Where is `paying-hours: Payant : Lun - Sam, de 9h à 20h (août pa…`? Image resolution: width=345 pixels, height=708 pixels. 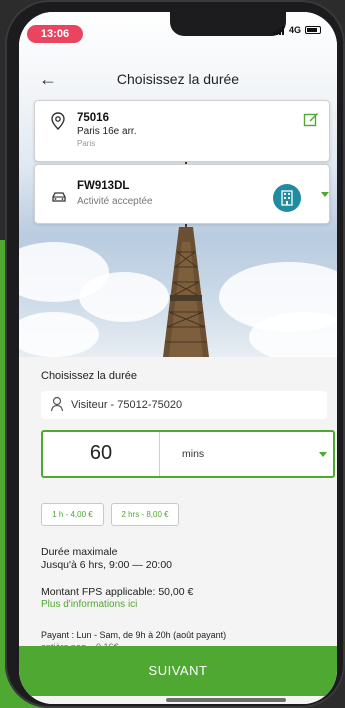
paying-hours: Payant : Lun - Sam, de 9h à 20h (août pa… is located at coordinates (134, 635).